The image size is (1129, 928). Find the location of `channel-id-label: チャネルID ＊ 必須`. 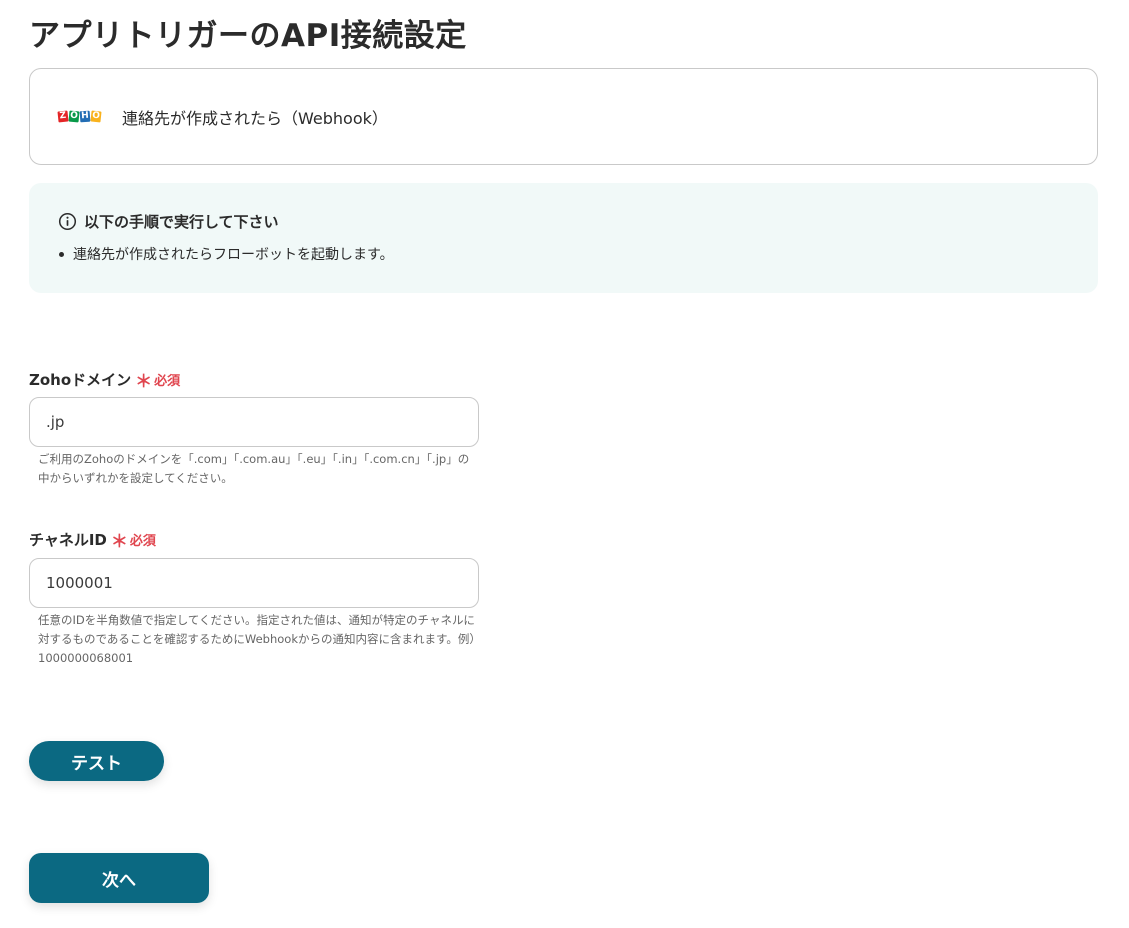

channel-id-label: チャネルID ＊ 必須 is located at coordinates (92, 539).